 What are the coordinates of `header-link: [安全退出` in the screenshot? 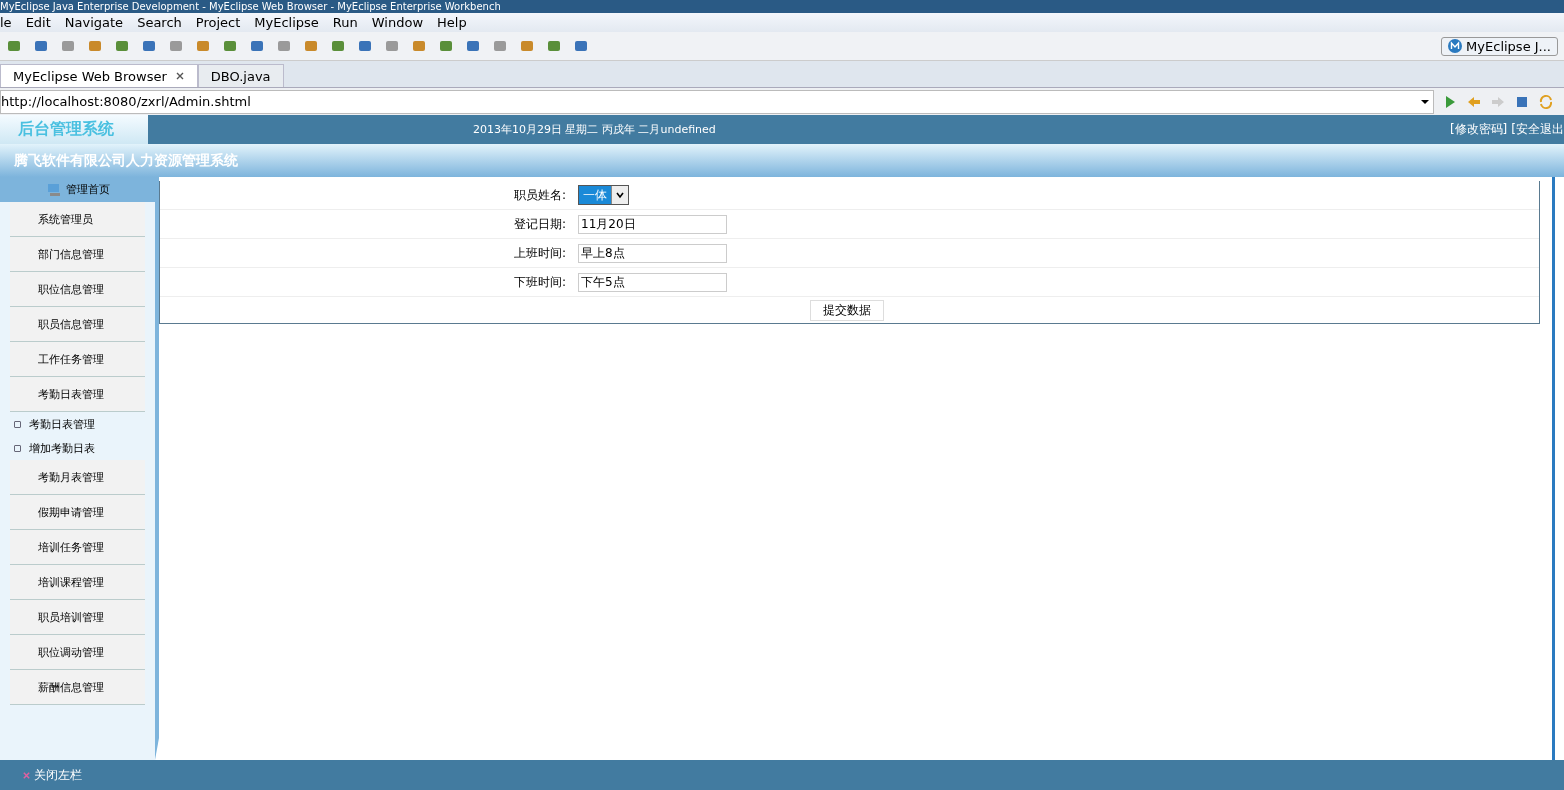 It's located at (1537, 129).